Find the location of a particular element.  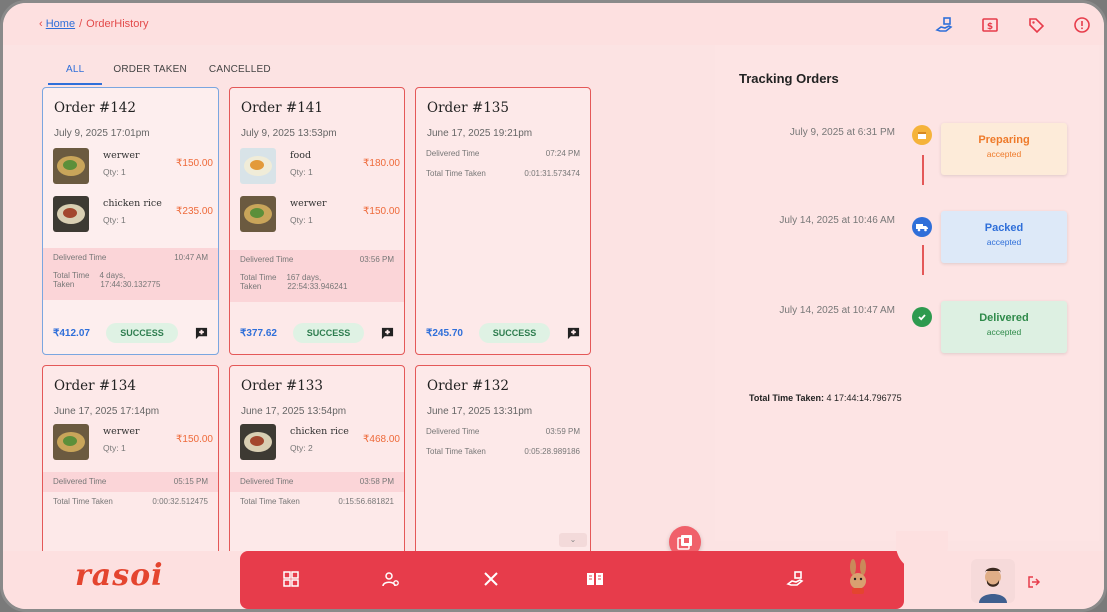

mascot-icon is located at coordinates (858, 577).